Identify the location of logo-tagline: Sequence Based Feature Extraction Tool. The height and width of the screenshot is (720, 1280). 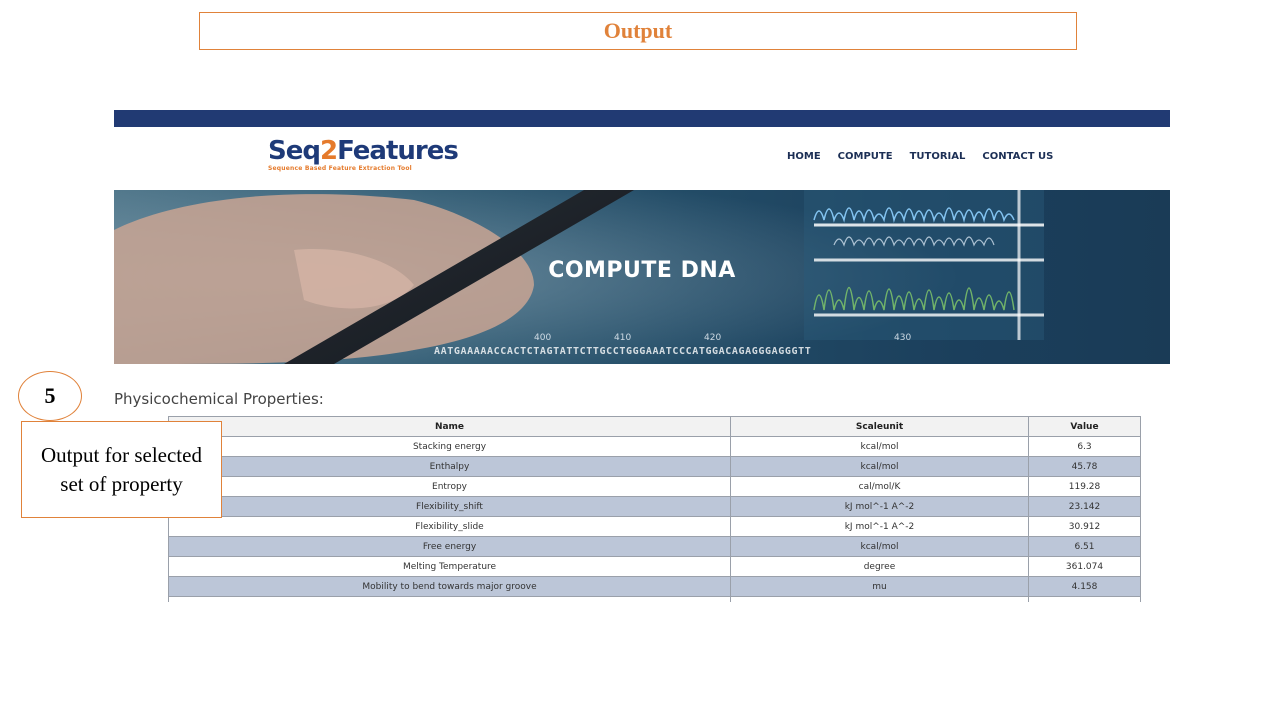
(340, 168).